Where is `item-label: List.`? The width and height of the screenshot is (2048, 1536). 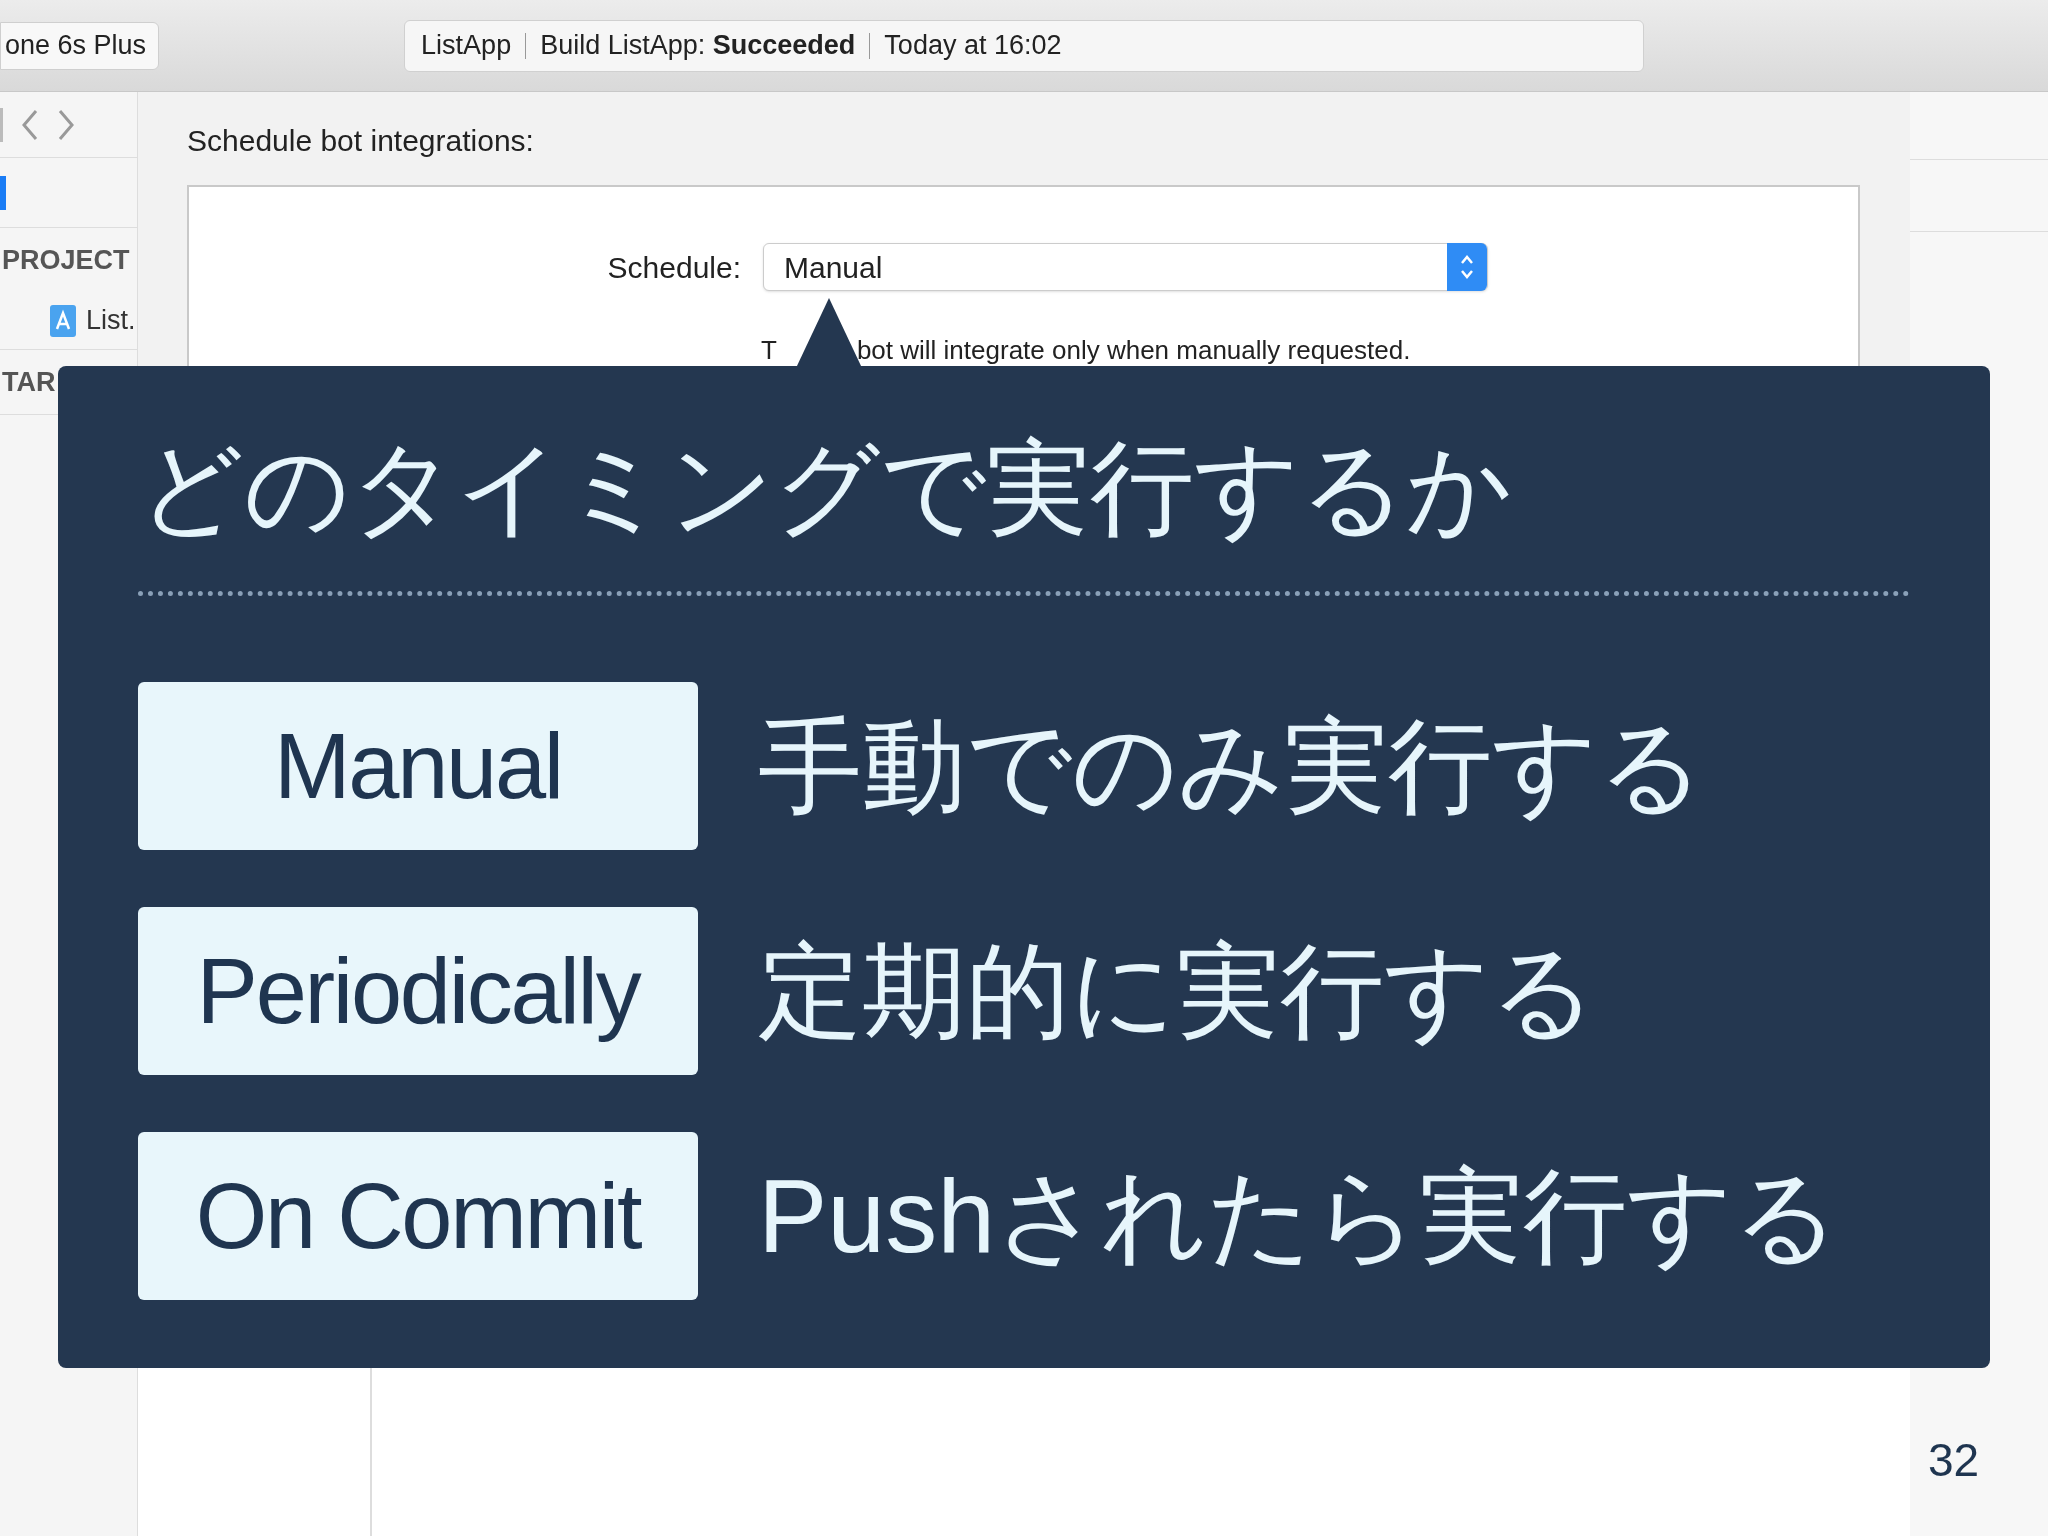 item-label: List. is located at coordinates (111, 321).